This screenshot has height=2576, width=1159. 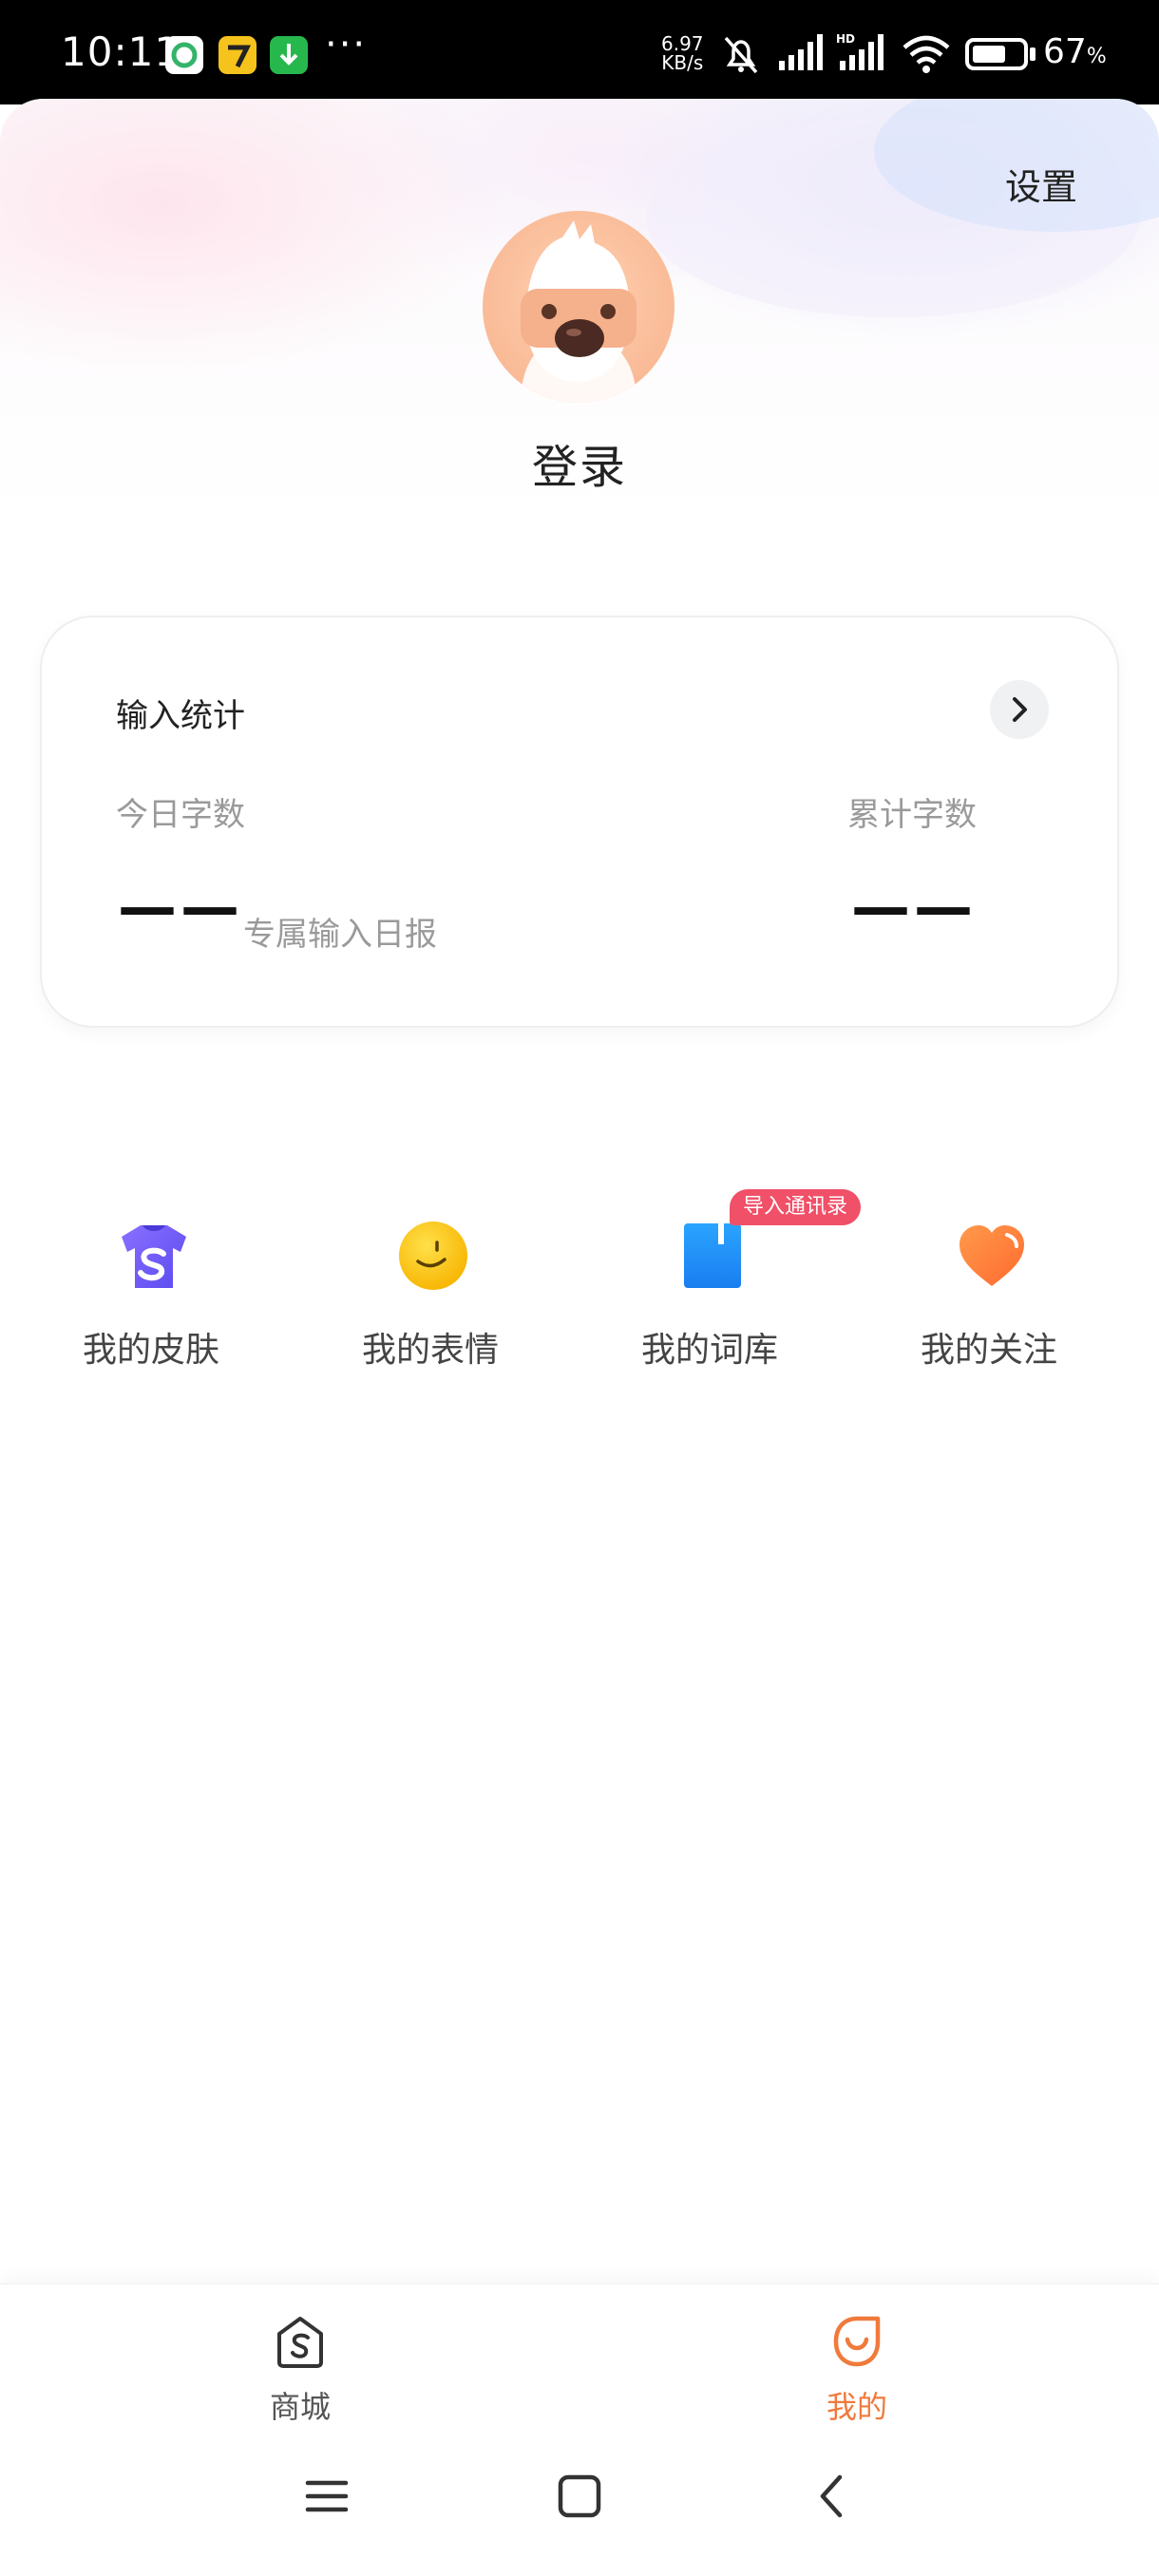 I want to click on battery-level, so click(x=989, y=54).